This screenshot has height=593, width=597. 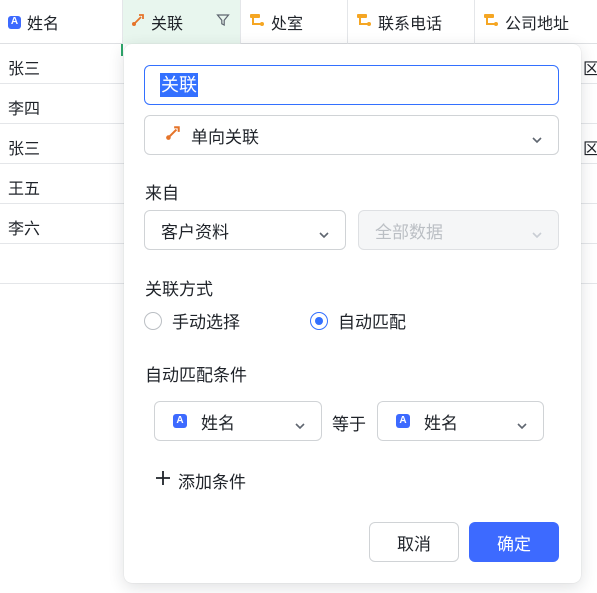 I want to click on header-label: 关联, so click(x=167, y=24).